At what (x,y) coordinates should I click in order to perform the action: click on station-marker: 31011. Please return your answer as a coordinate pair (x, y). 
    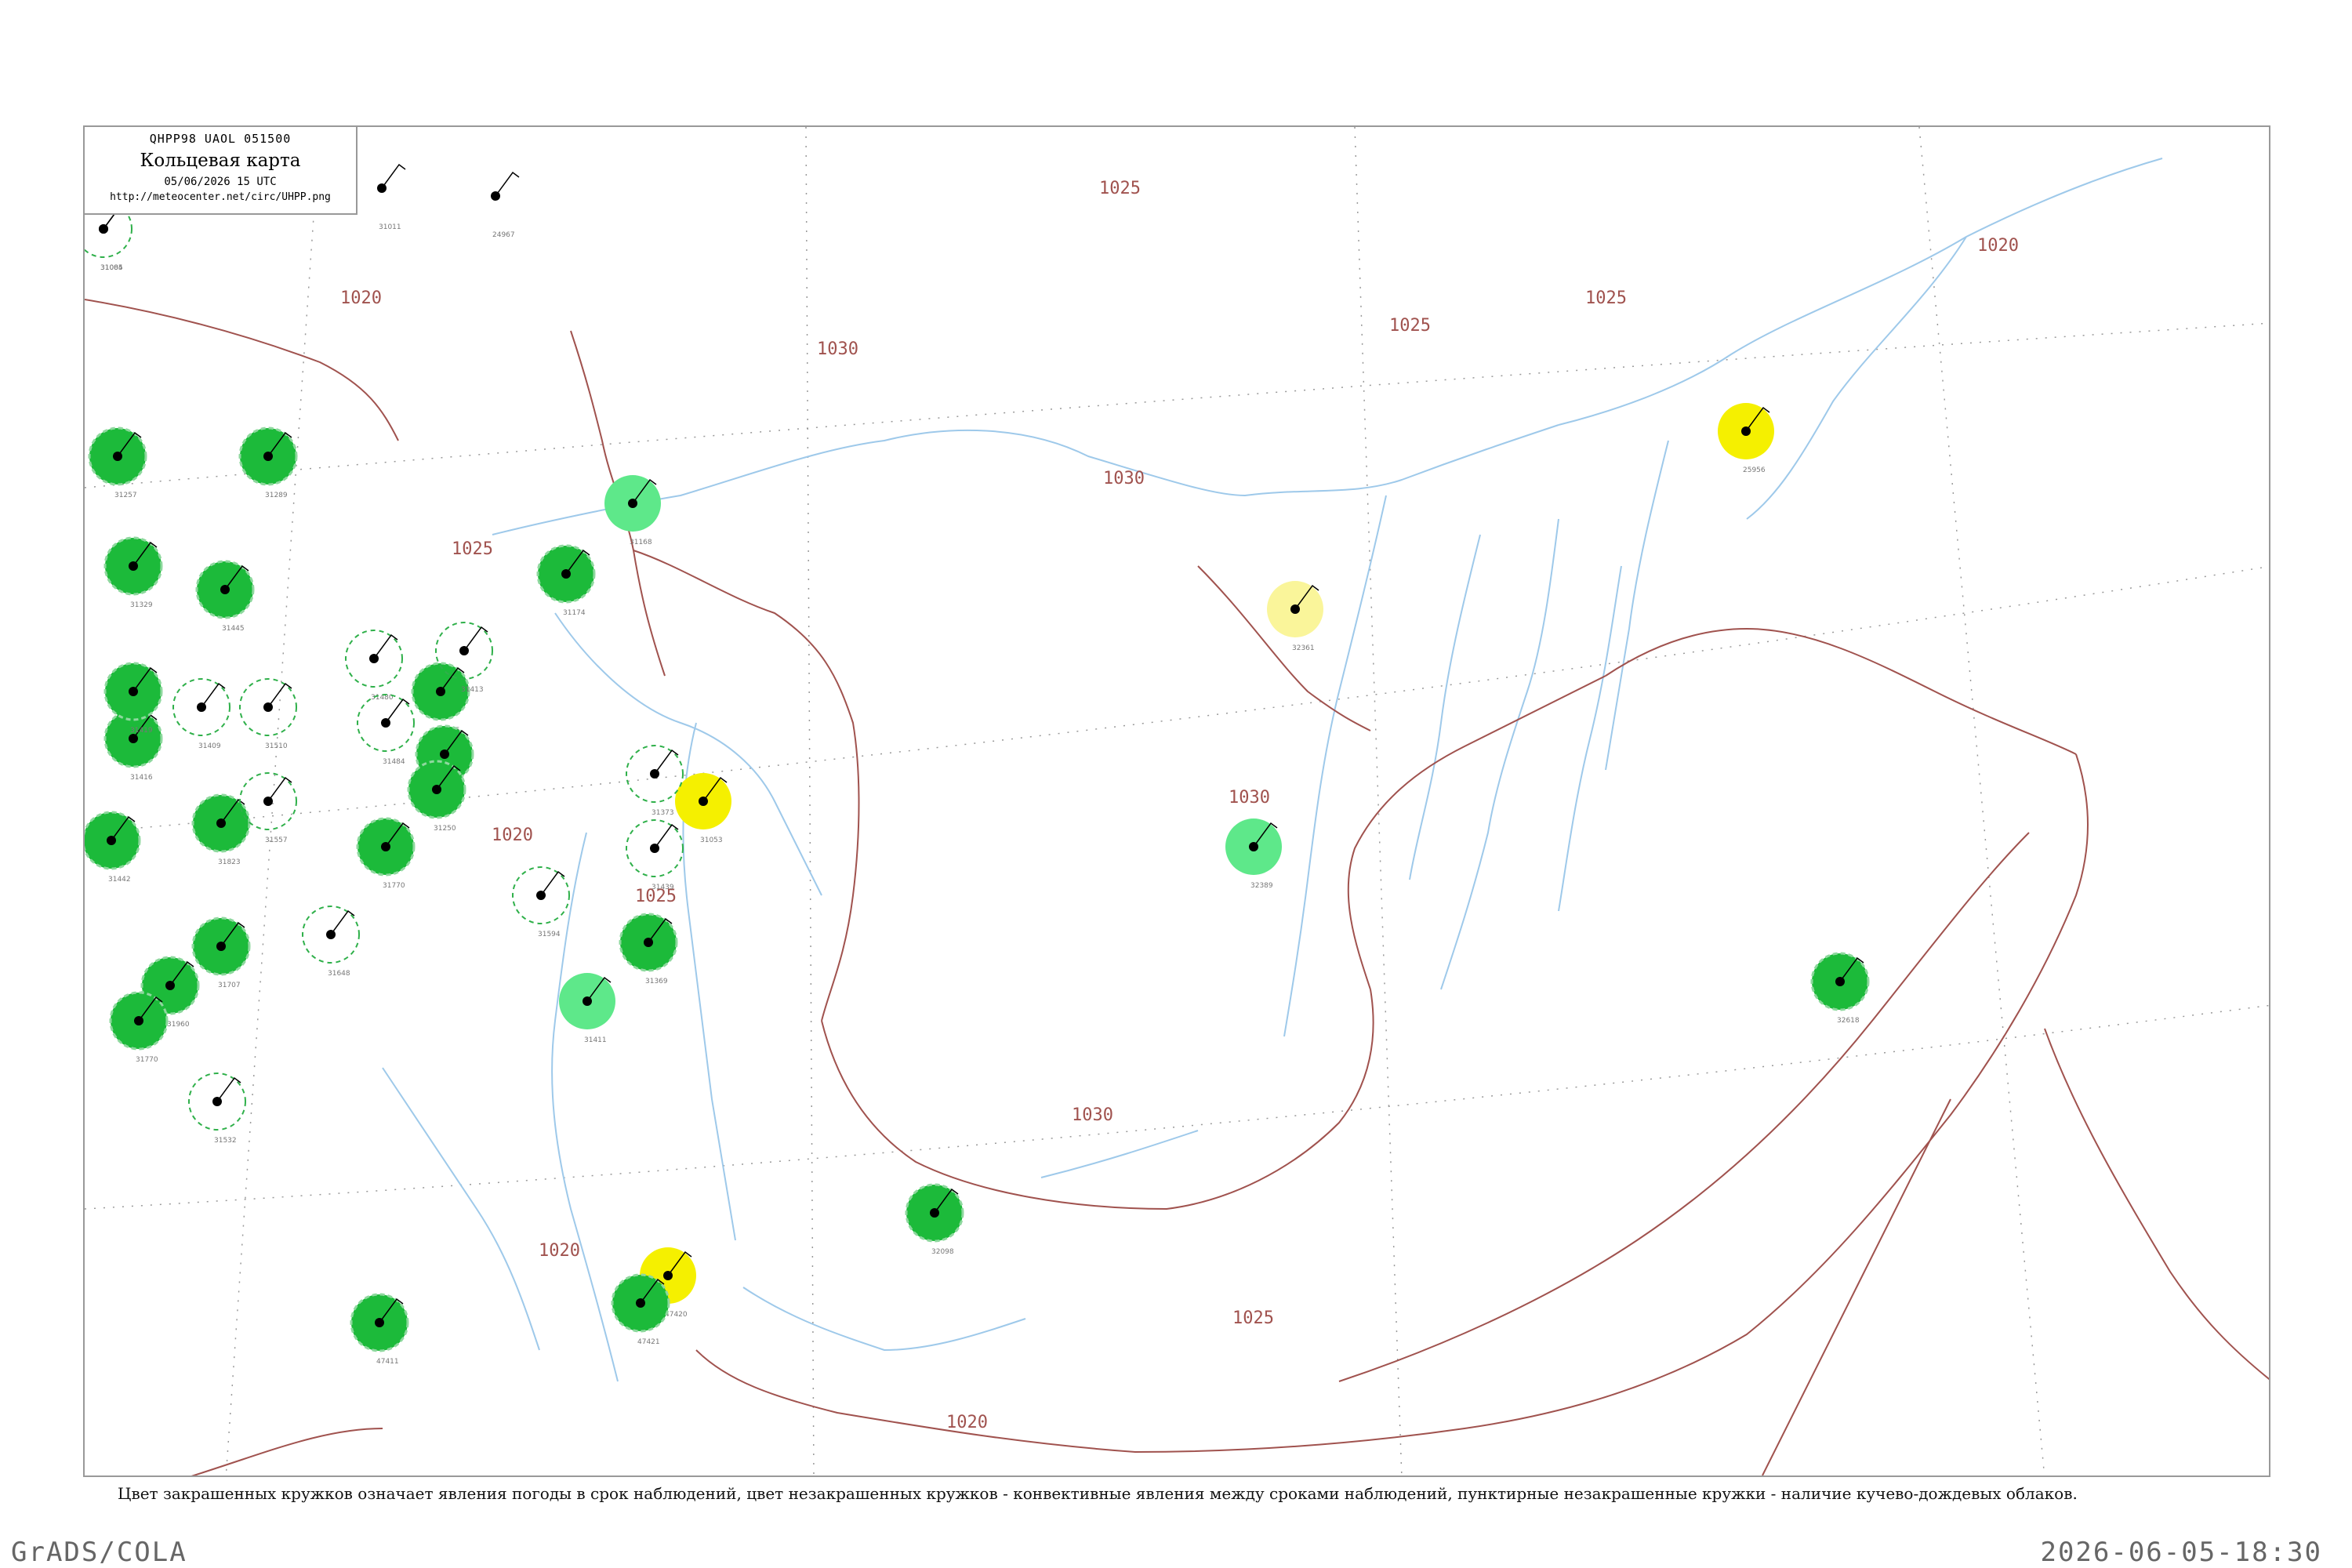
    Looking at the image, I should click on (382, 195).